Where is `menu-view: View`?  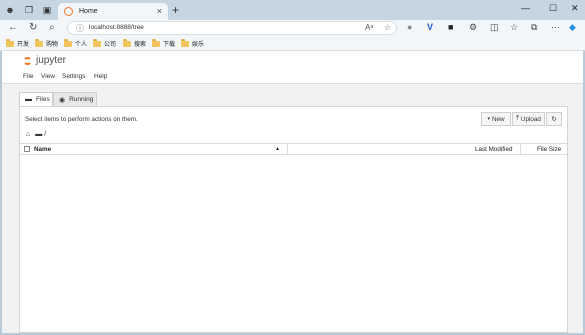 menu-view: View is located at coordinates (48, 76).